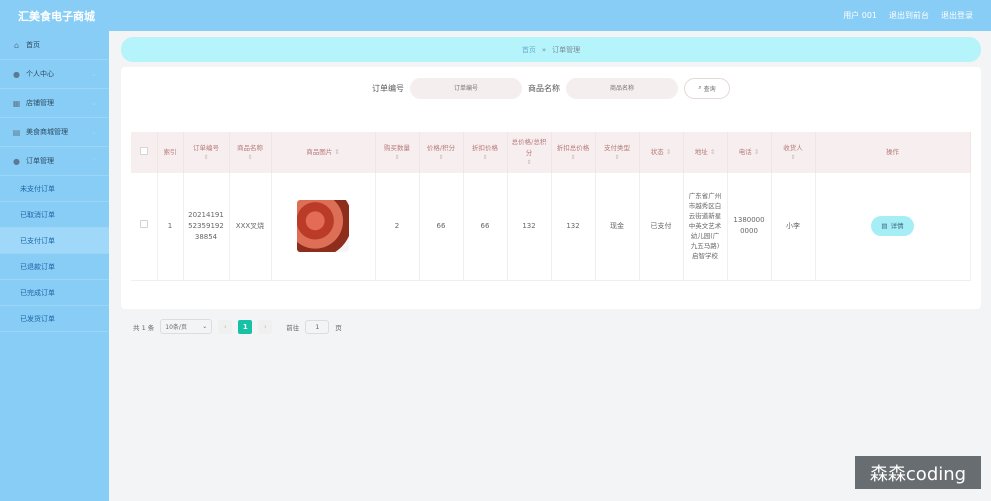 The image size is (991, 501). I want to click on cell-discount-price: 66, so click(485, 227).